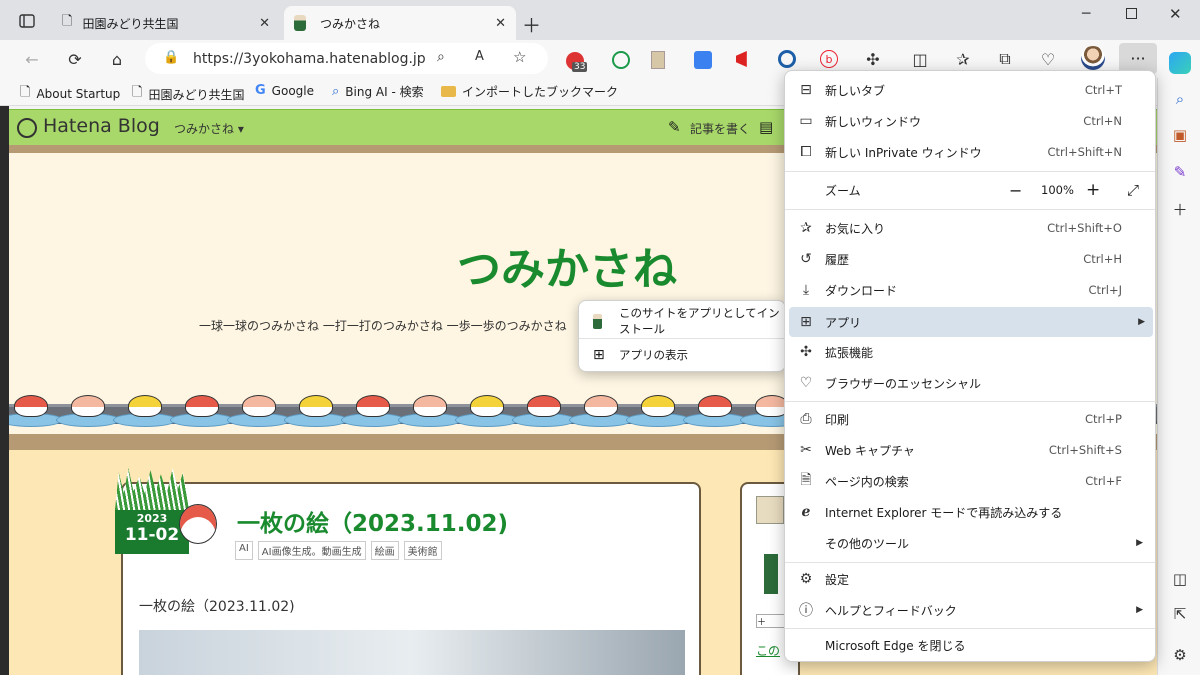 The height and width of the screenshot is (675, 1200). Describe the element at coordinates (806, 228) in the screenshot. I see `favorites-icon: ✰` at that location.